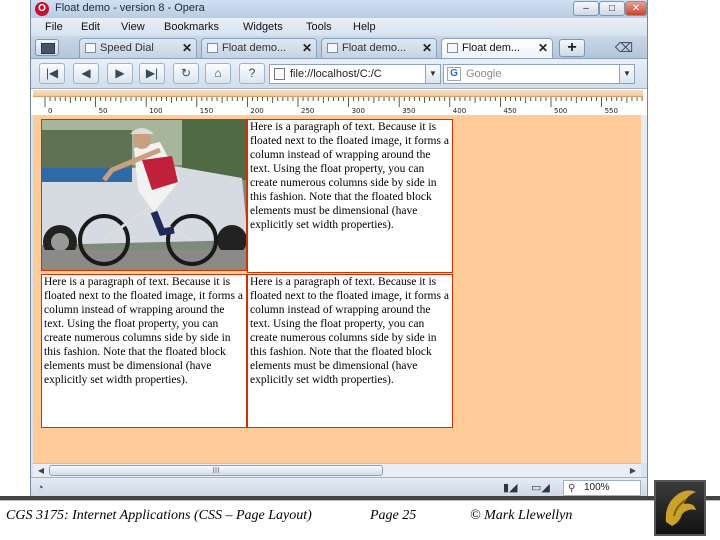 The width and height of the screenshot is (720, 540). I want to click on magnifier-icon: ⚲, so click(572, 488).